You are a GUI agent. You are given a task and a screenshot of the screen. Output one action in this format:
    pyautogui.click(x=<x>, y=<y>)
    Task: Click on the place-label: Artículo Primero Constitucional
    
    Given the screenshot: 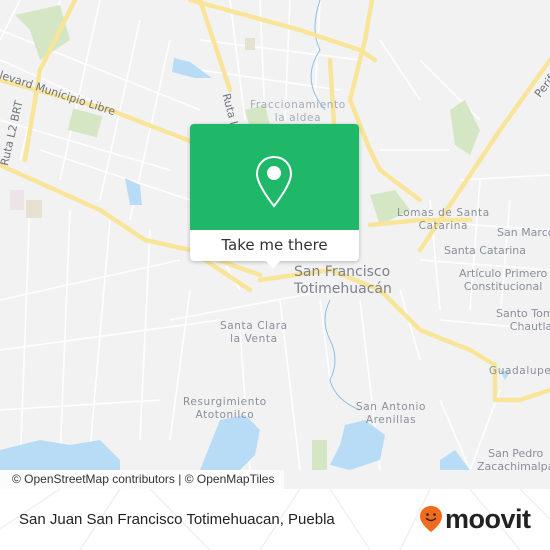 What is the action you would take?
    pyautogui.click(x=503, y=280)
    